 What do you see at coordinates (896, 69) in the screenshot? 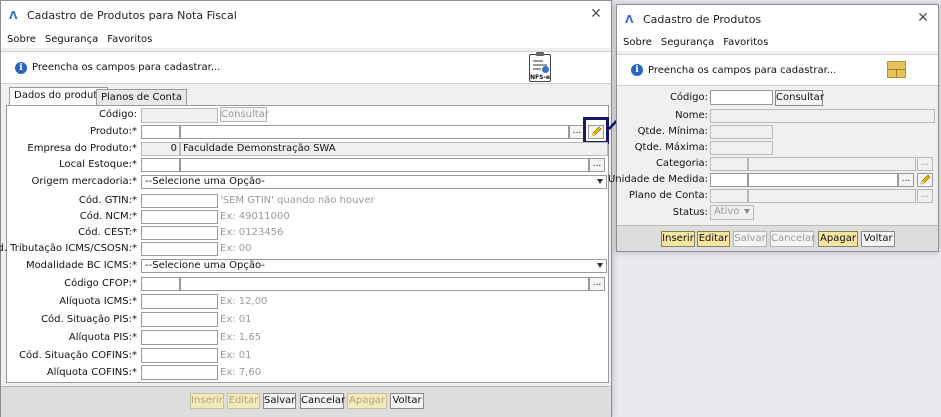
I see `package-icon` at bounding box center [896, 69].